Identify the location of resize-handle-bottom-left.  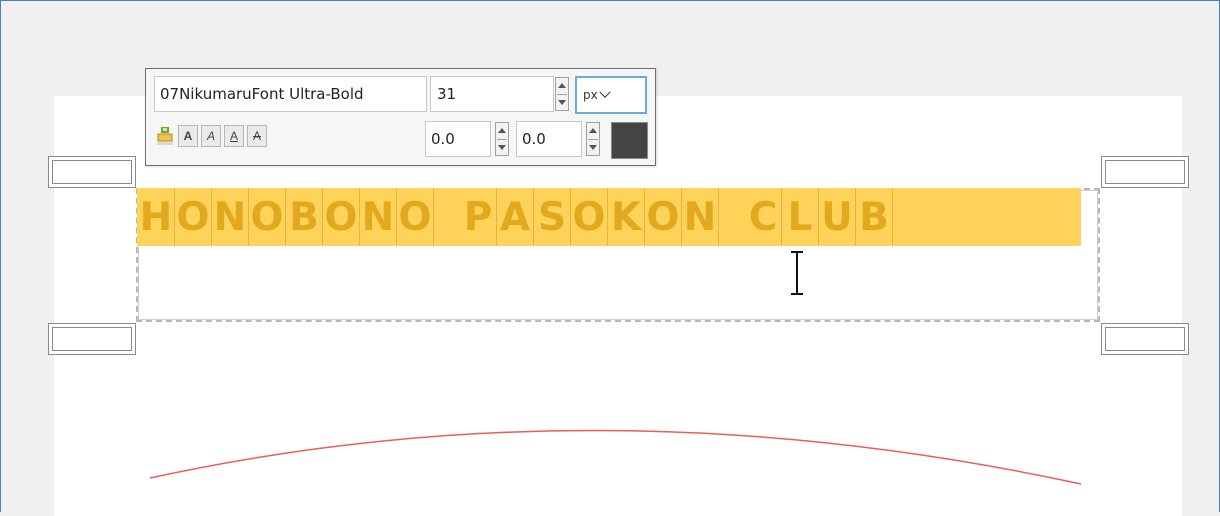
(92, 339).